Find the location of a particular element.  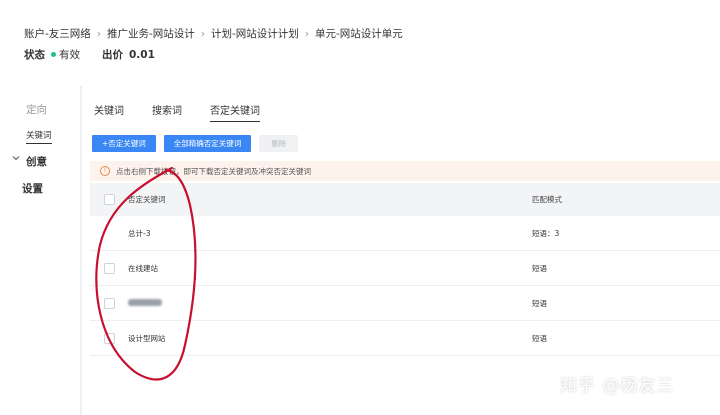

sidebar-item-keywords: 关键词 is located at coordinates (39, 135).